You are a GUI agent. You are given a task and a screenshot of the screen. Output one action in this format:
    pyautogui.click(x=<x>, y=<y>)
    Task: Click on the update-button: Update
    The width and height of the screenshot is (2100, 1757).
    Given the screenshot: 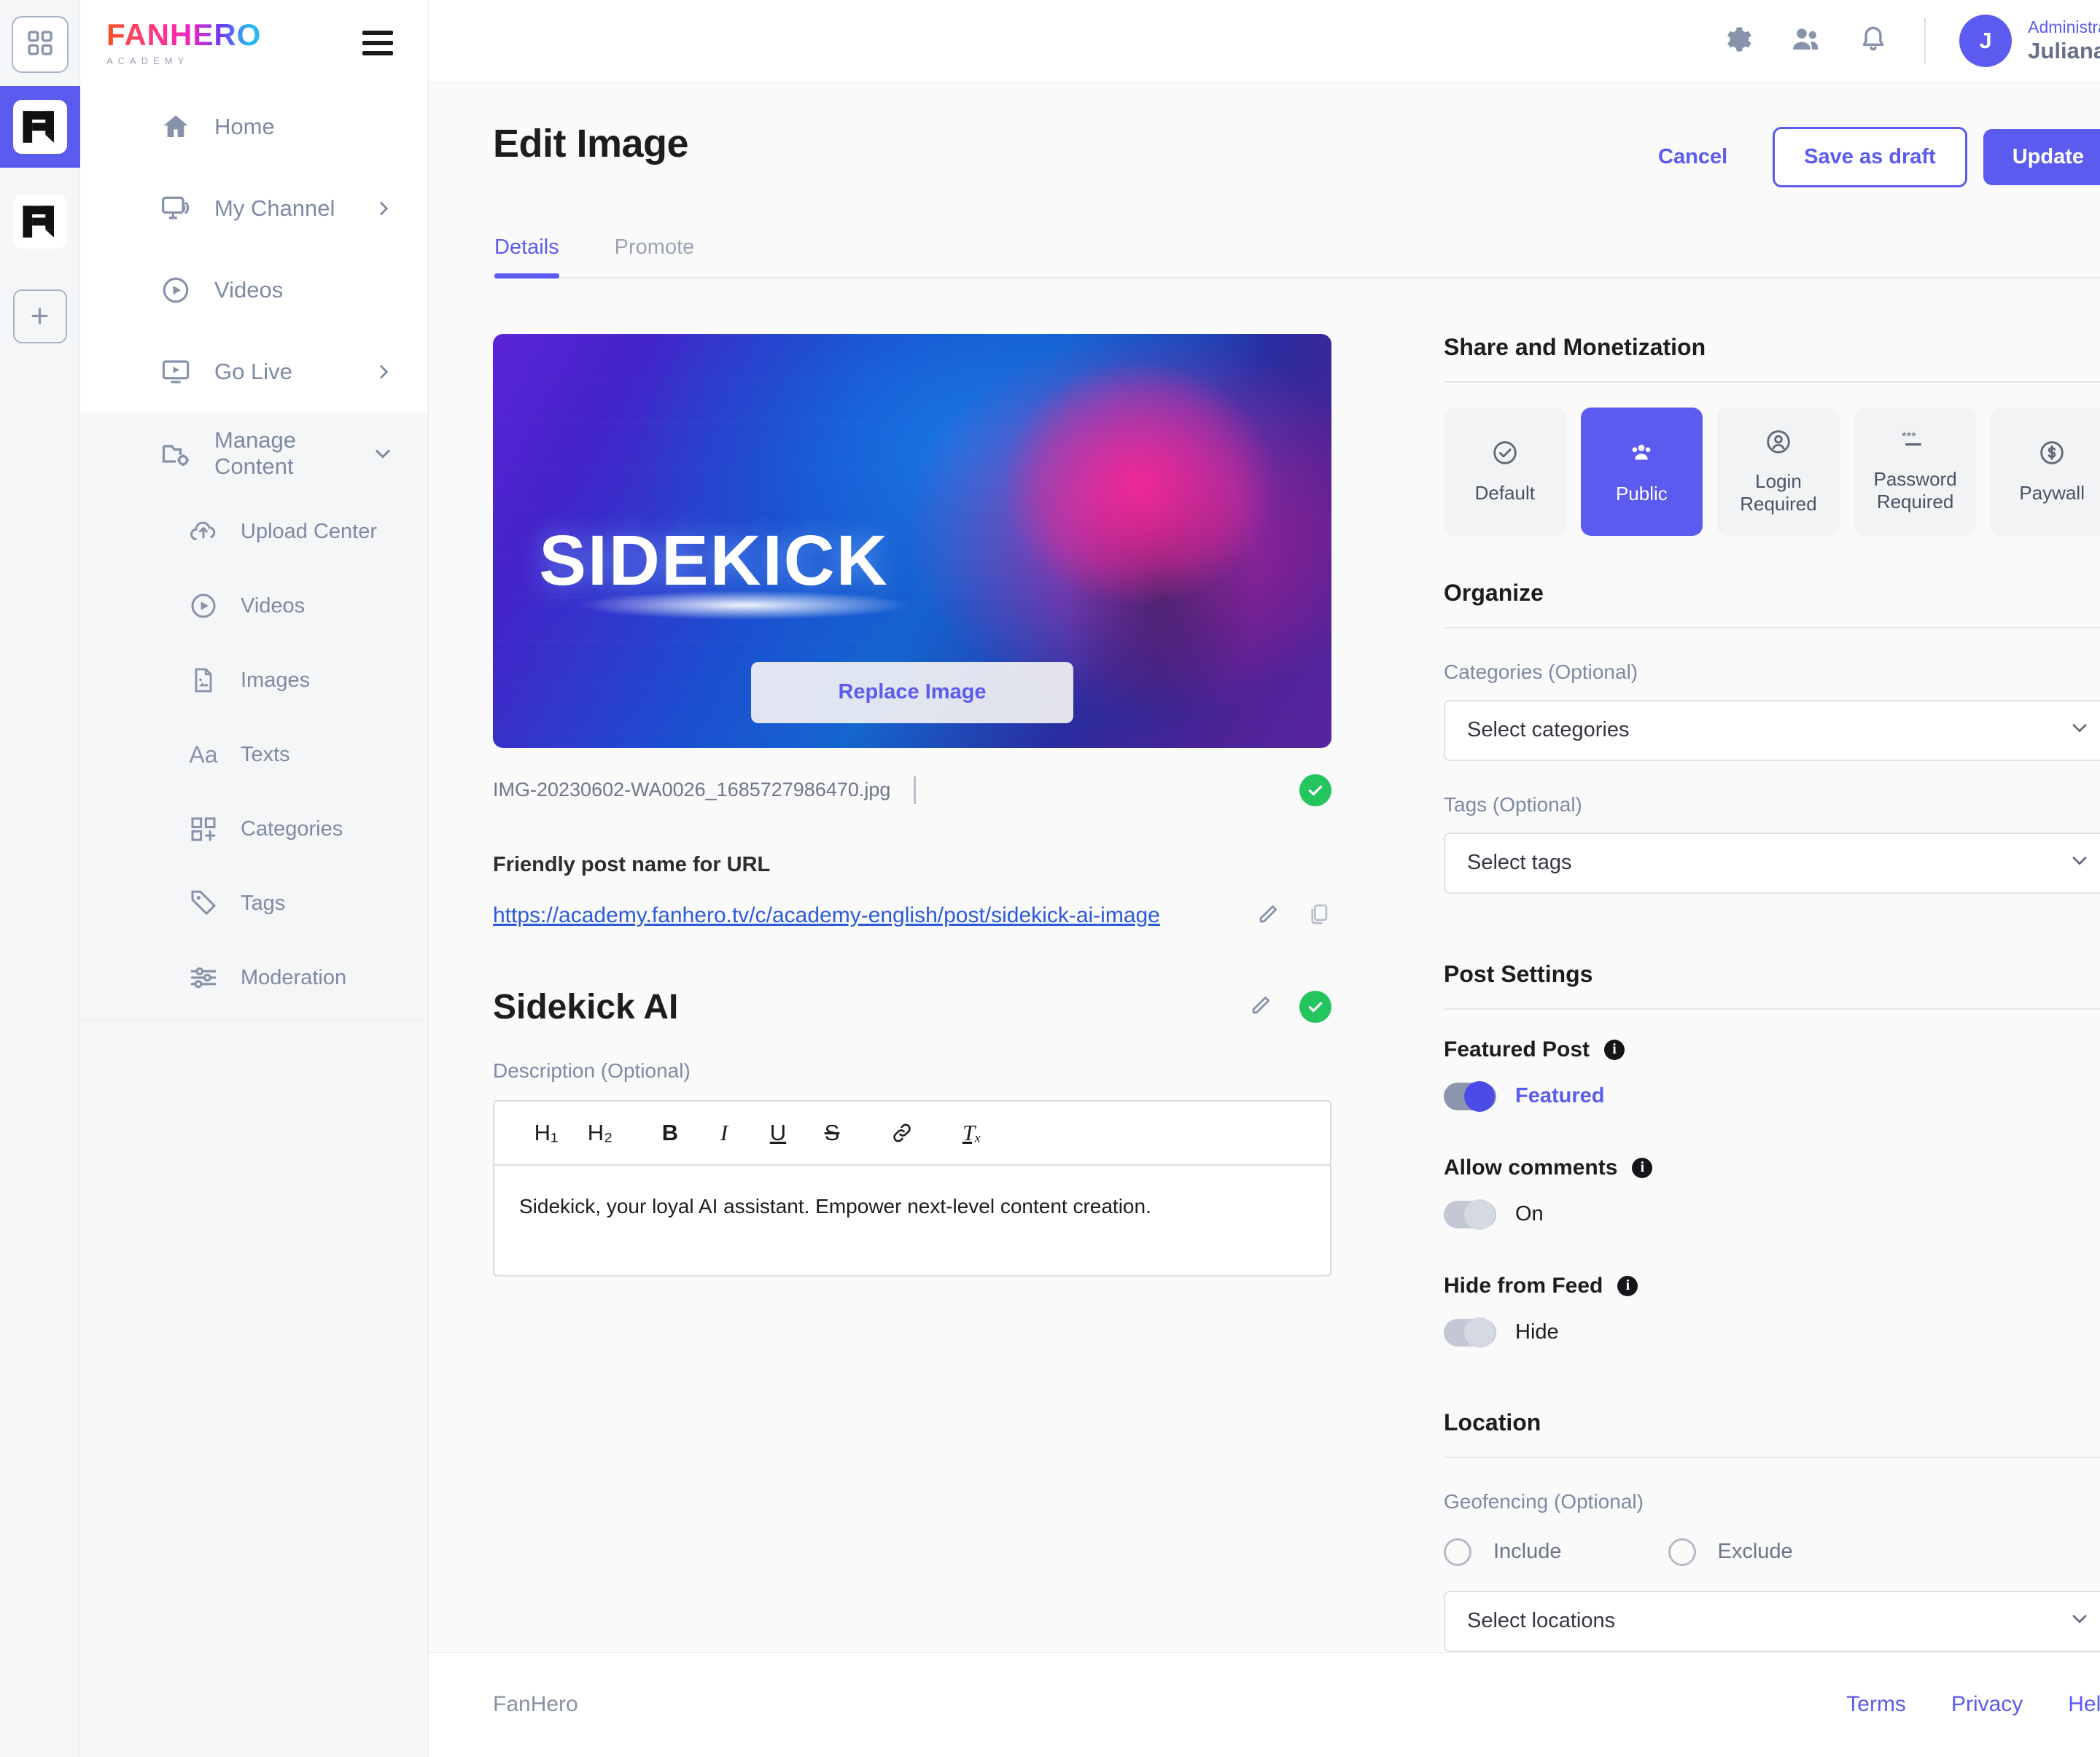 What is the action you would take?
    pyautogui.click(x=2041, y=156)
    